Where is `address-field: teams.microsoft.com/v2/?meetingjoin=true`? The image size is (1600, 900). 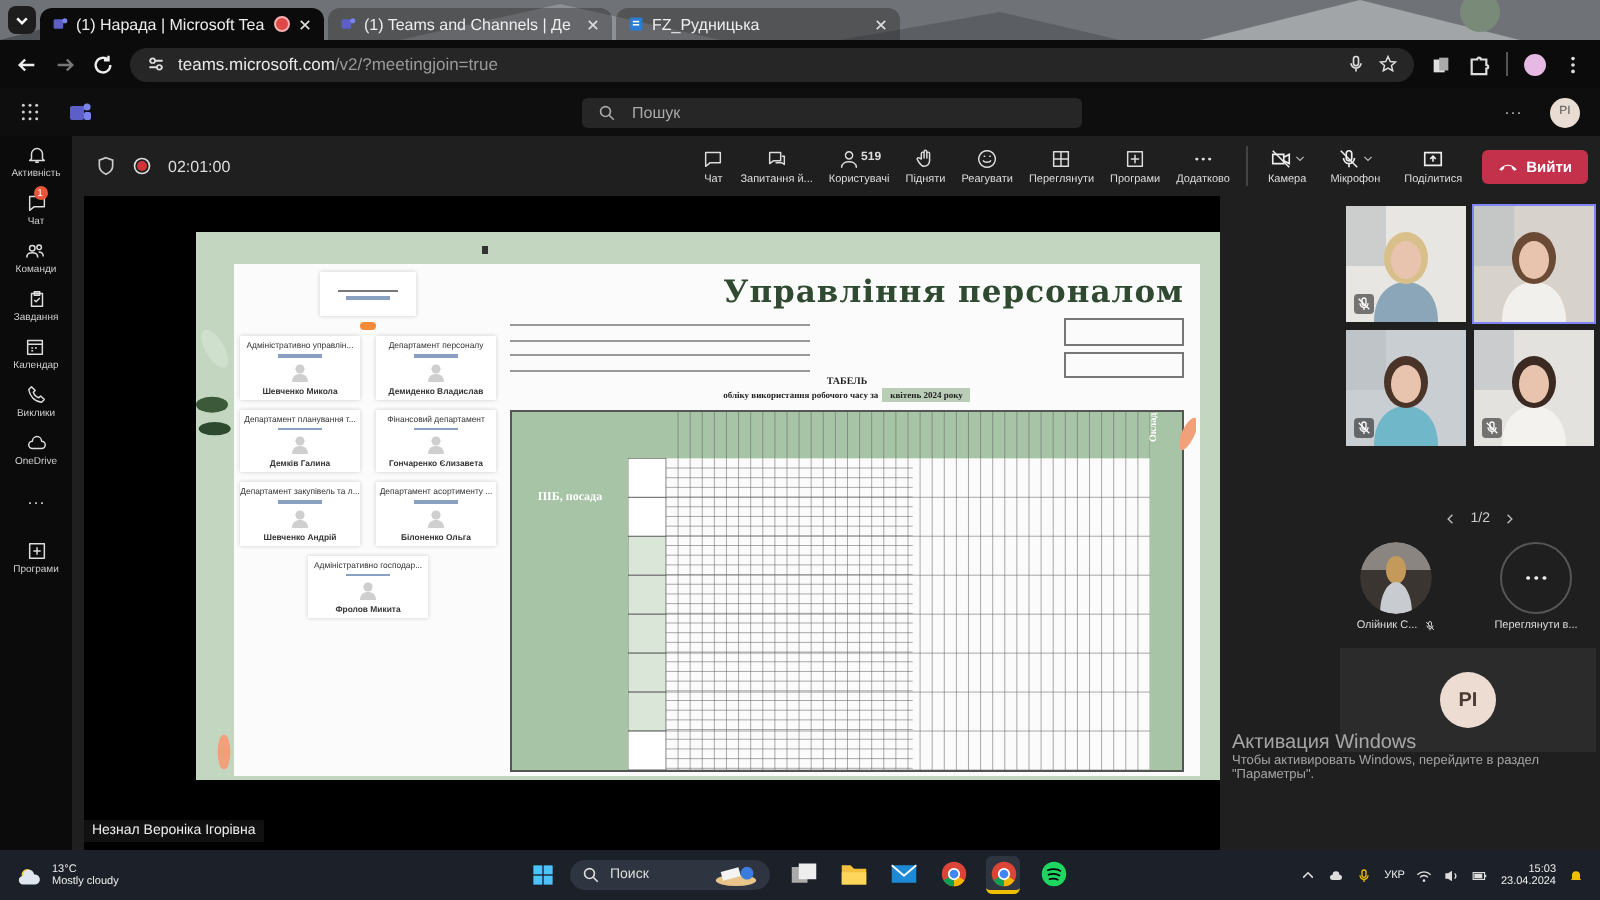 address-field: teams.microsoft.com/v2/?meetingjoin=true is located at coordinates (772, 64).